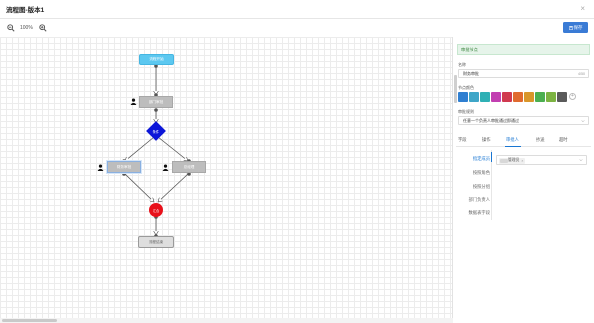  What do you see at coordinates (512, 140) in the screenshot?
I see `tab-approvers: 审批人` at bounding box center [512, 140].